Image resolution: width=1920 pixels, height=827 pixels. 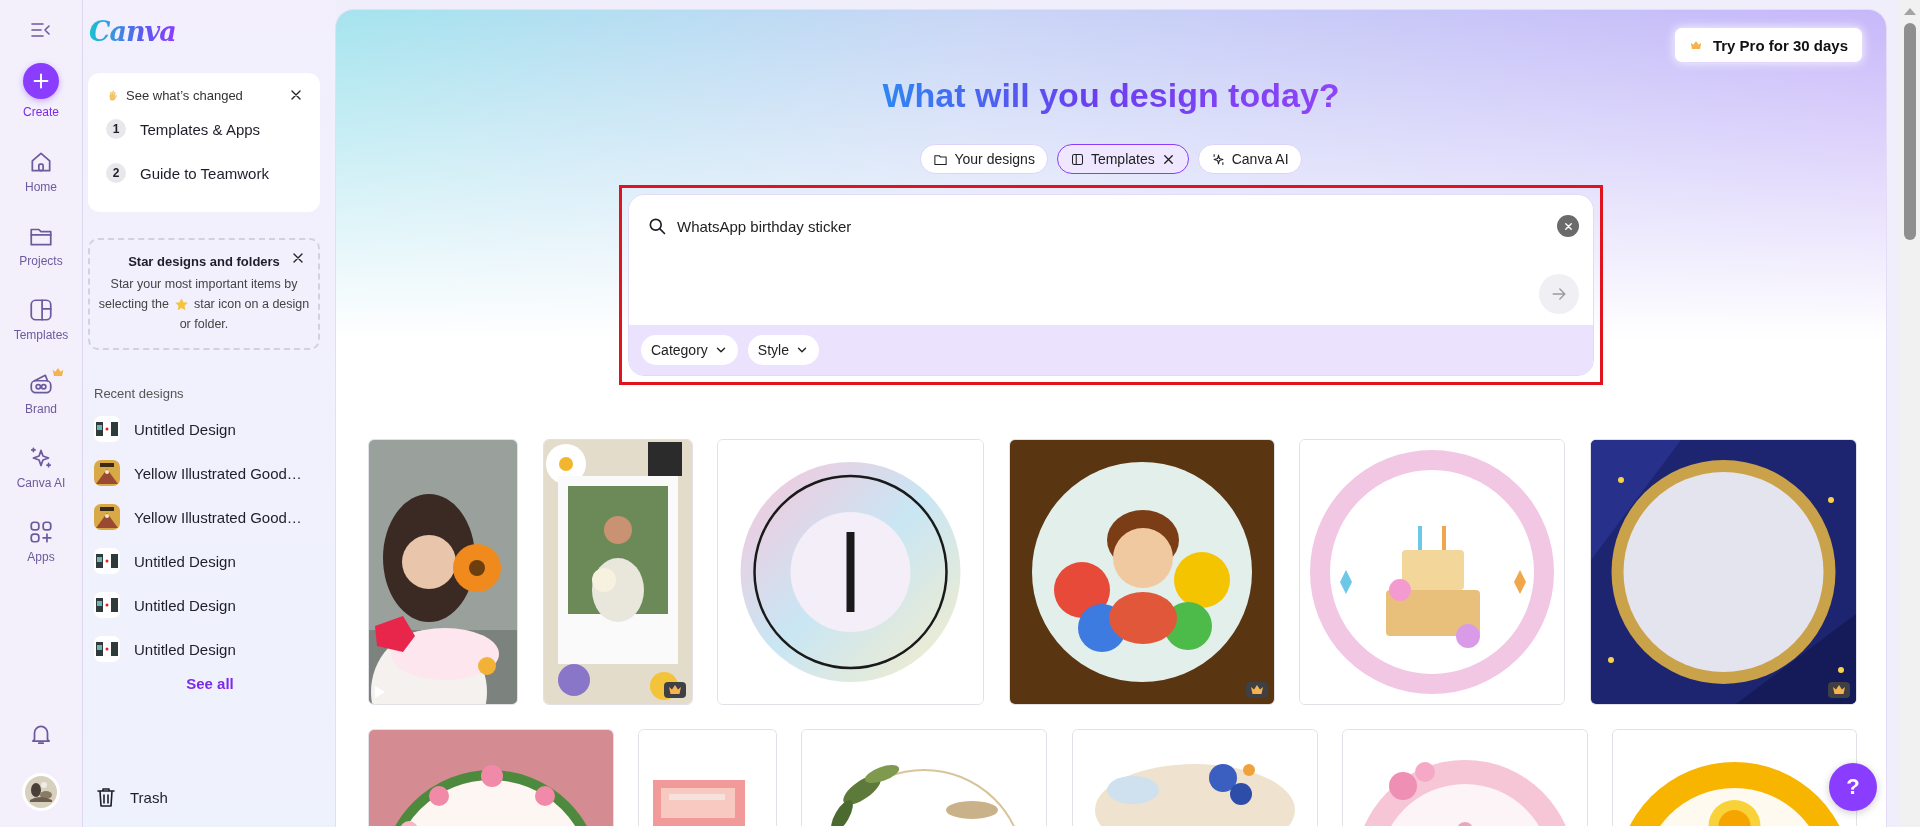 I want to click on clear-button, so click(x=1568, y=226).